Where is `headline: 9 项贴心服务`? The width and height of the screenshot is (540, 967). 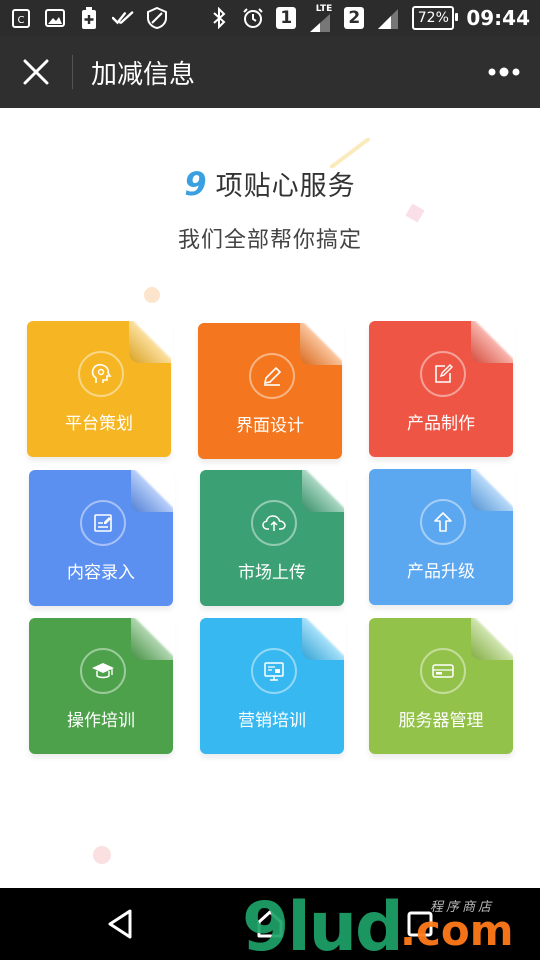 headline: 9 项贴心服务 is located at coordinates (270, 183).